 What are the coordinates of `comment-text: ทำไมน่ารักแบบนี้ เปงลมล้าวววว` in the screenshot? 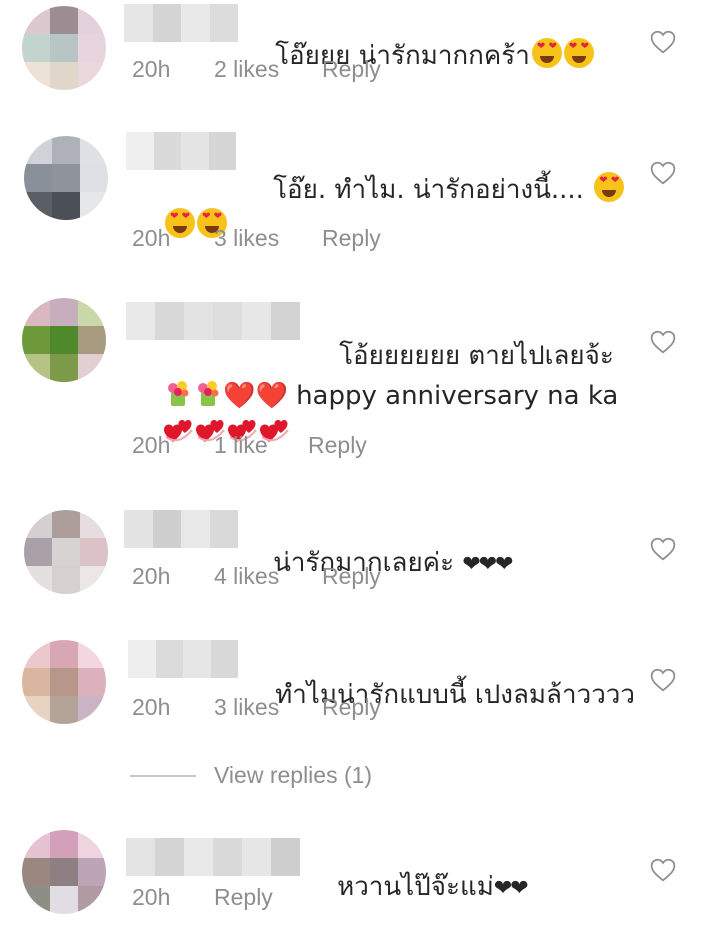 It's located at (455, 695).